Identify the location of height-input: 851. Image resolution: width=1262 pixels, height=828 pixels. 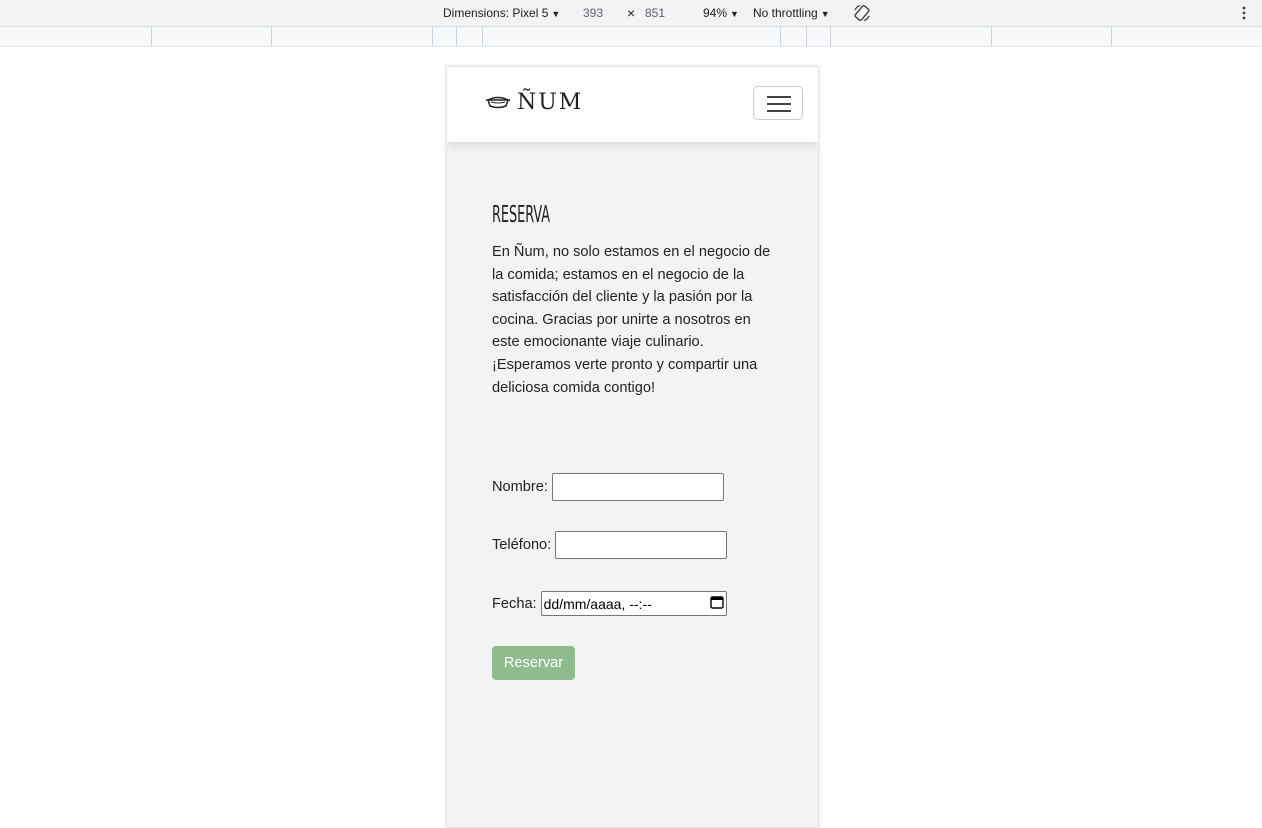
(655, 13).